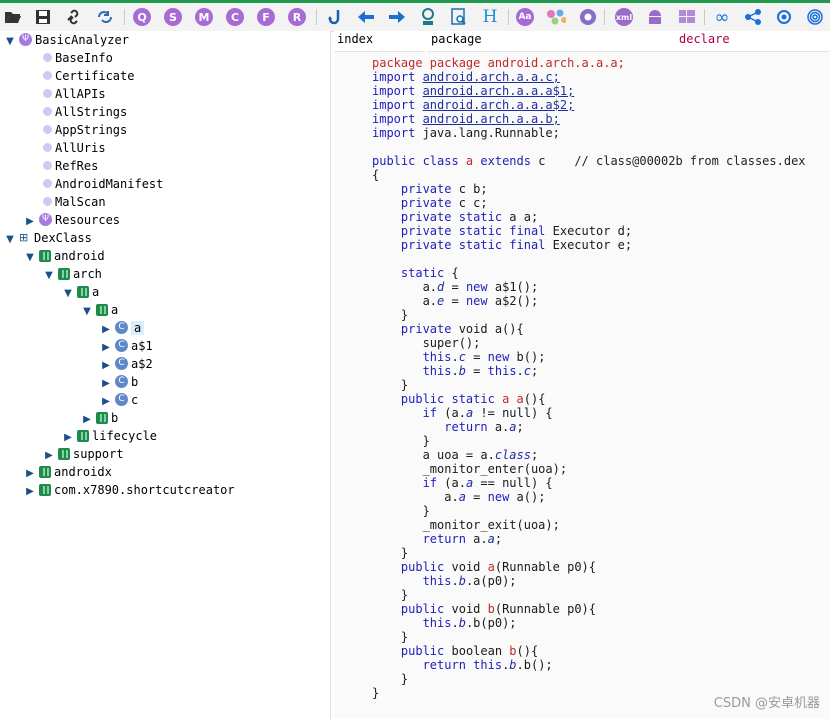 This screenshot has width=830, height=719. Describe the element at coordinates (525, 17) in the screenshot. I see `aa-icon: Aa` at that location.